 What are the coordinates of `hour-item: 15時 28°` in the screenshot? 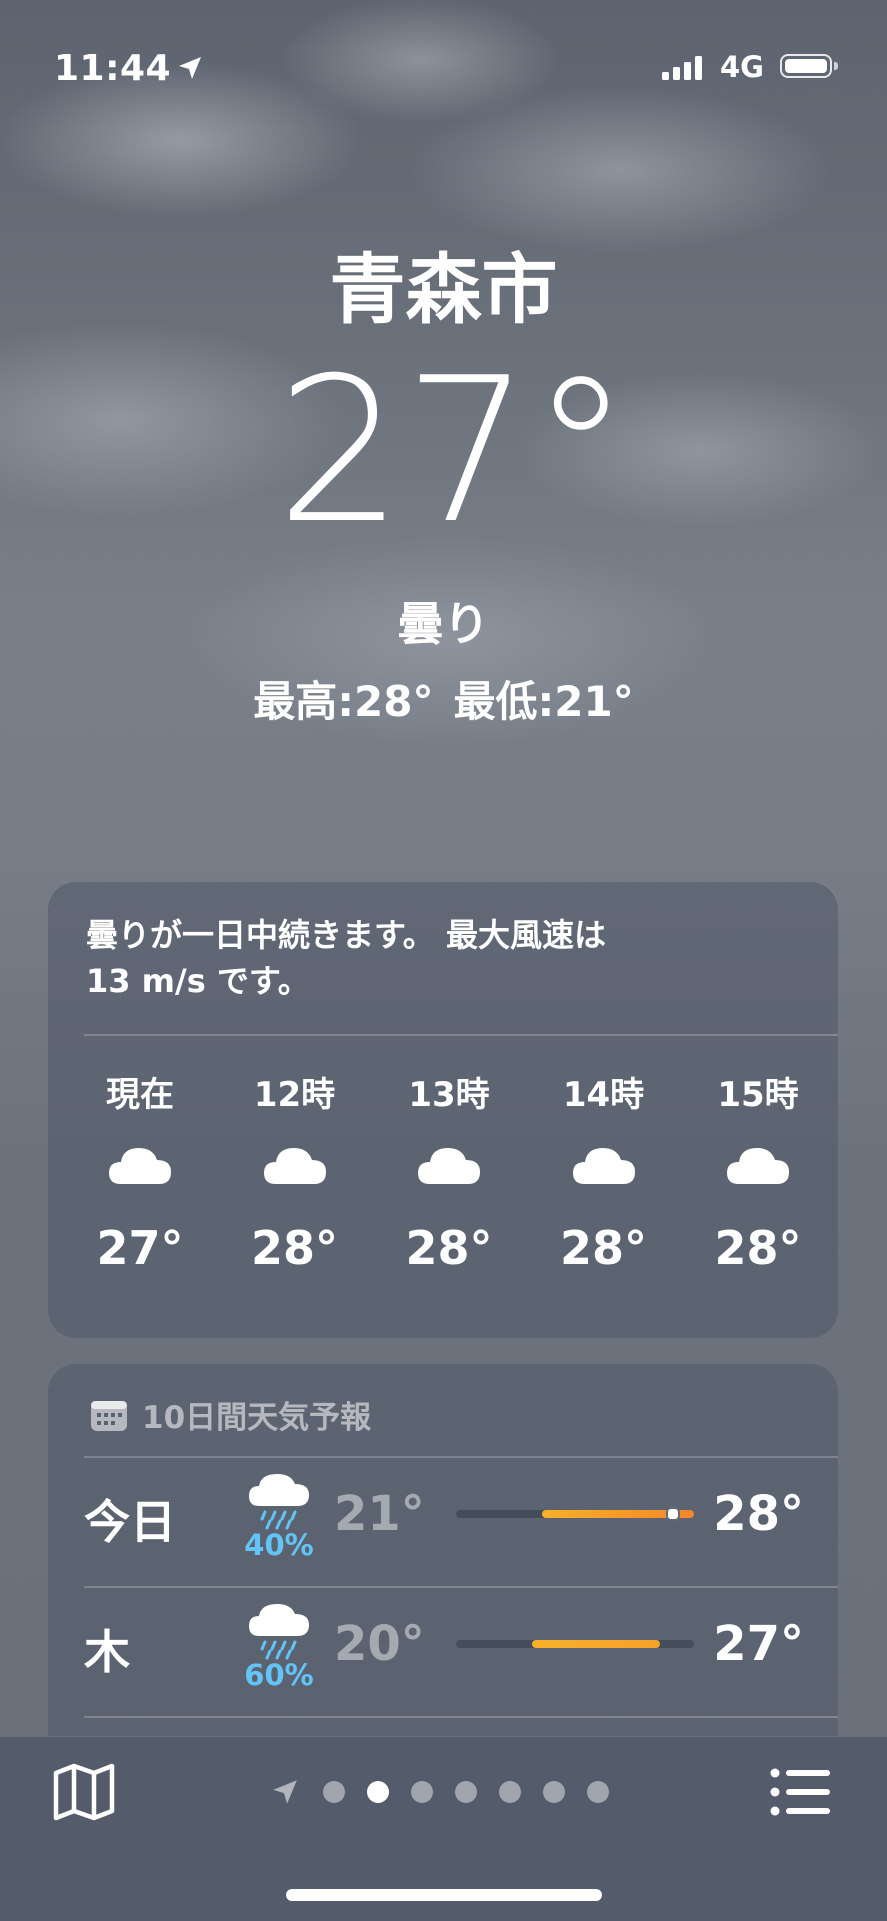 It's located at (758, 1171).